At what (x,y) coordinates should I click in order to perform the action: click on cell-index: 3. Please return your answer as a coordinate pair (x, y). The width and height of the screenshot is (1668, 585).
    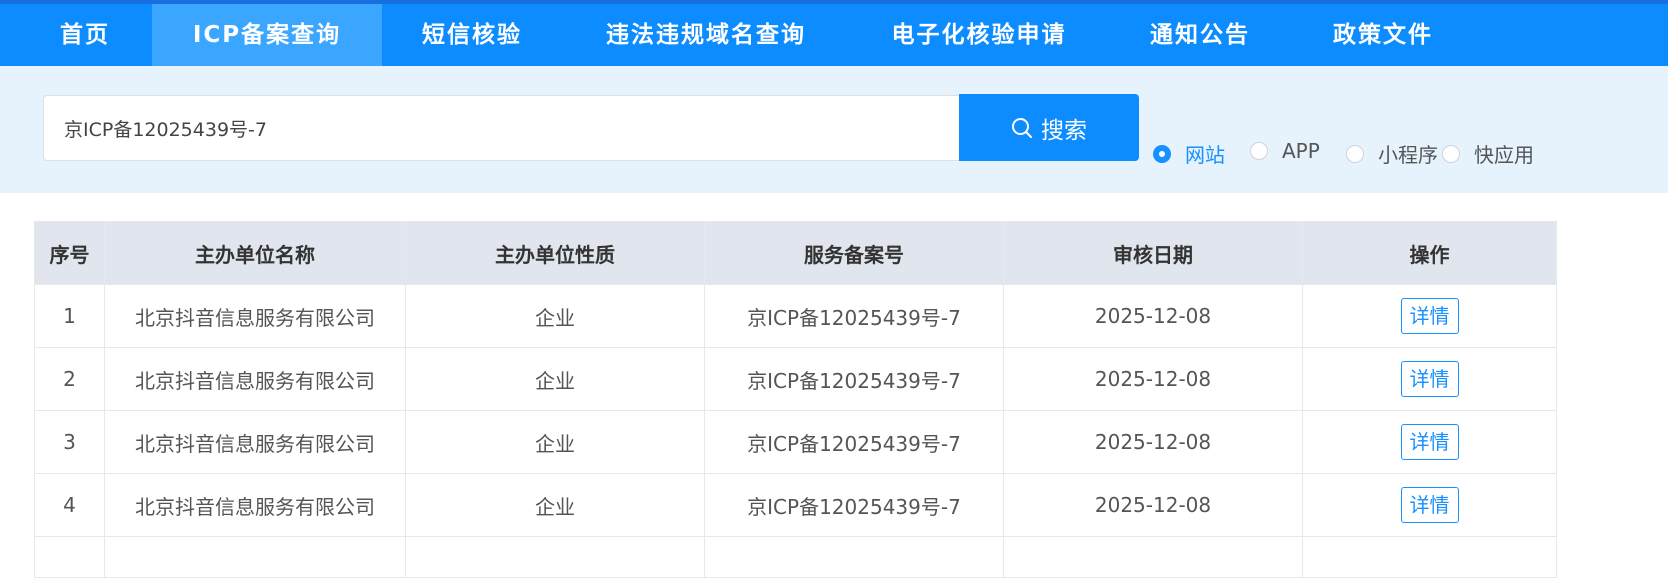
    Looking at the image, I should click on (69, 442).